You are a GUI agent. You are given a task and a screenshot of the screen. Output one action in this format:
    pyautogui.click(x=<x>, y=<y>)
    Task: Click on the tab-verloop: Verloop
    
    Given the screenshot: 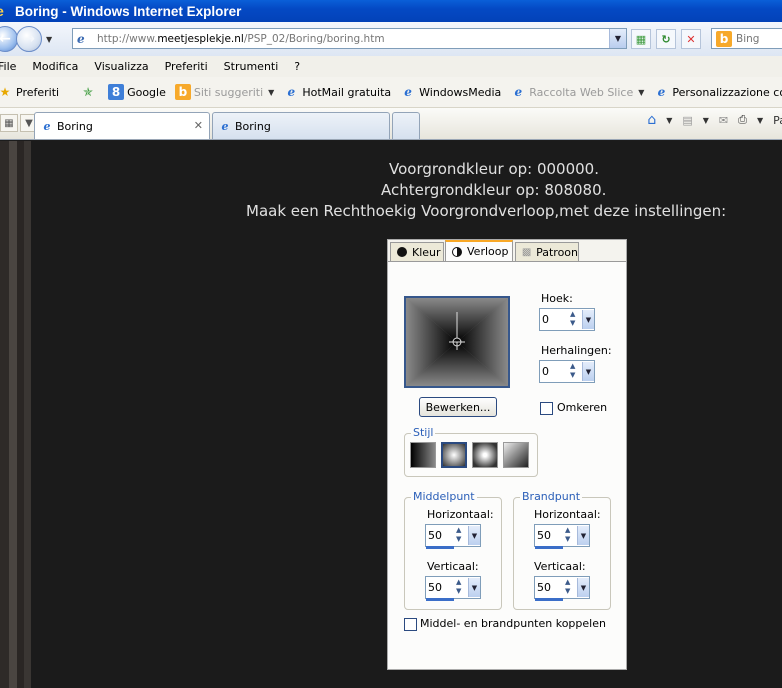 What is the action you would take?
    pyautogui.click(x=479, y=250)
    